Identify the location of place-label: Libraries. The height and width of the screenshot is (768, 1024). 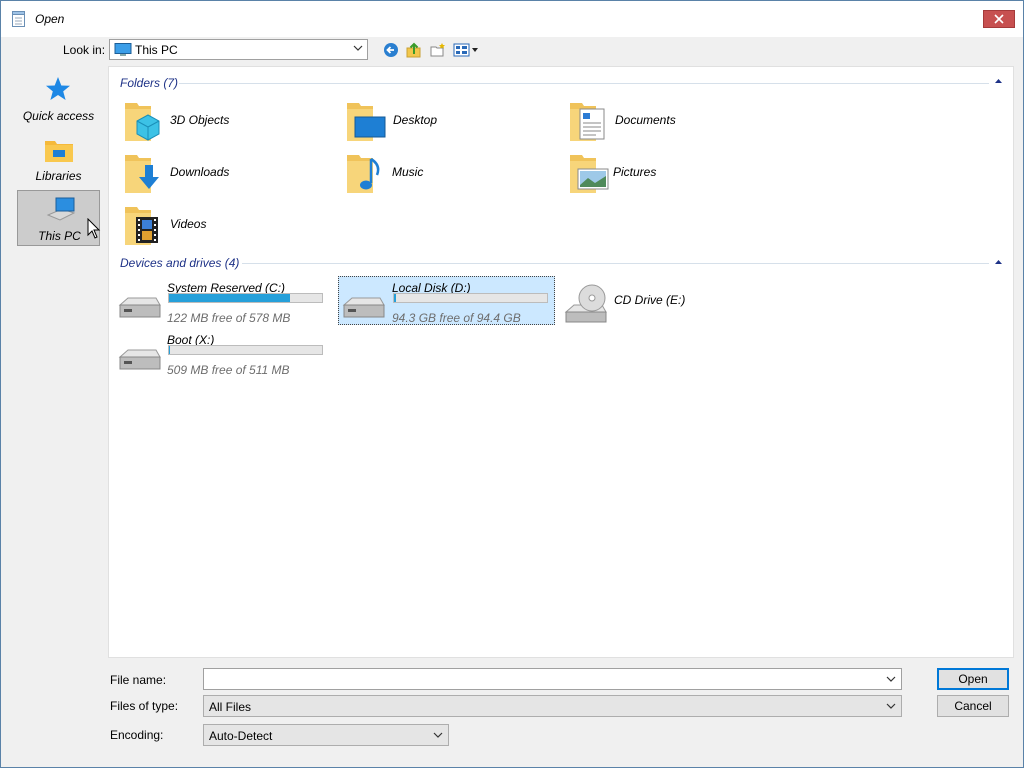
(58, 176).